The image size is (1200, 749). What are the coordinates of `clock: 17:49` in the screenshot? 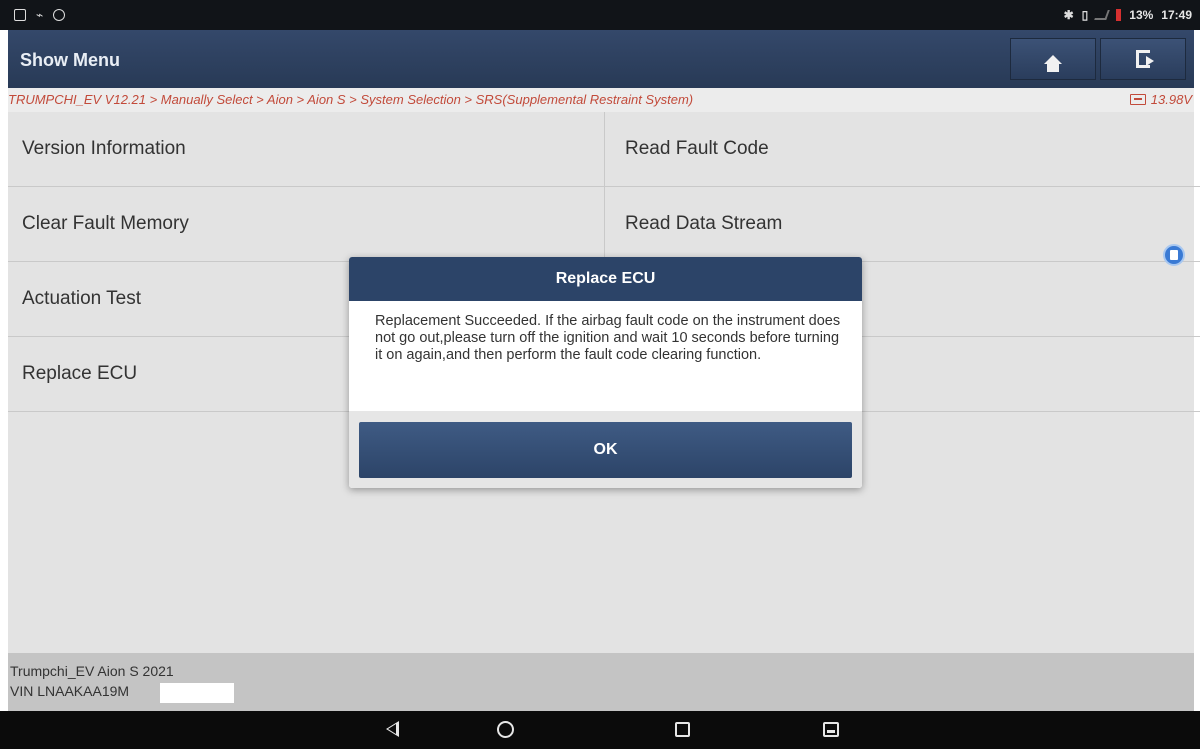 It's located at (1176, 15).